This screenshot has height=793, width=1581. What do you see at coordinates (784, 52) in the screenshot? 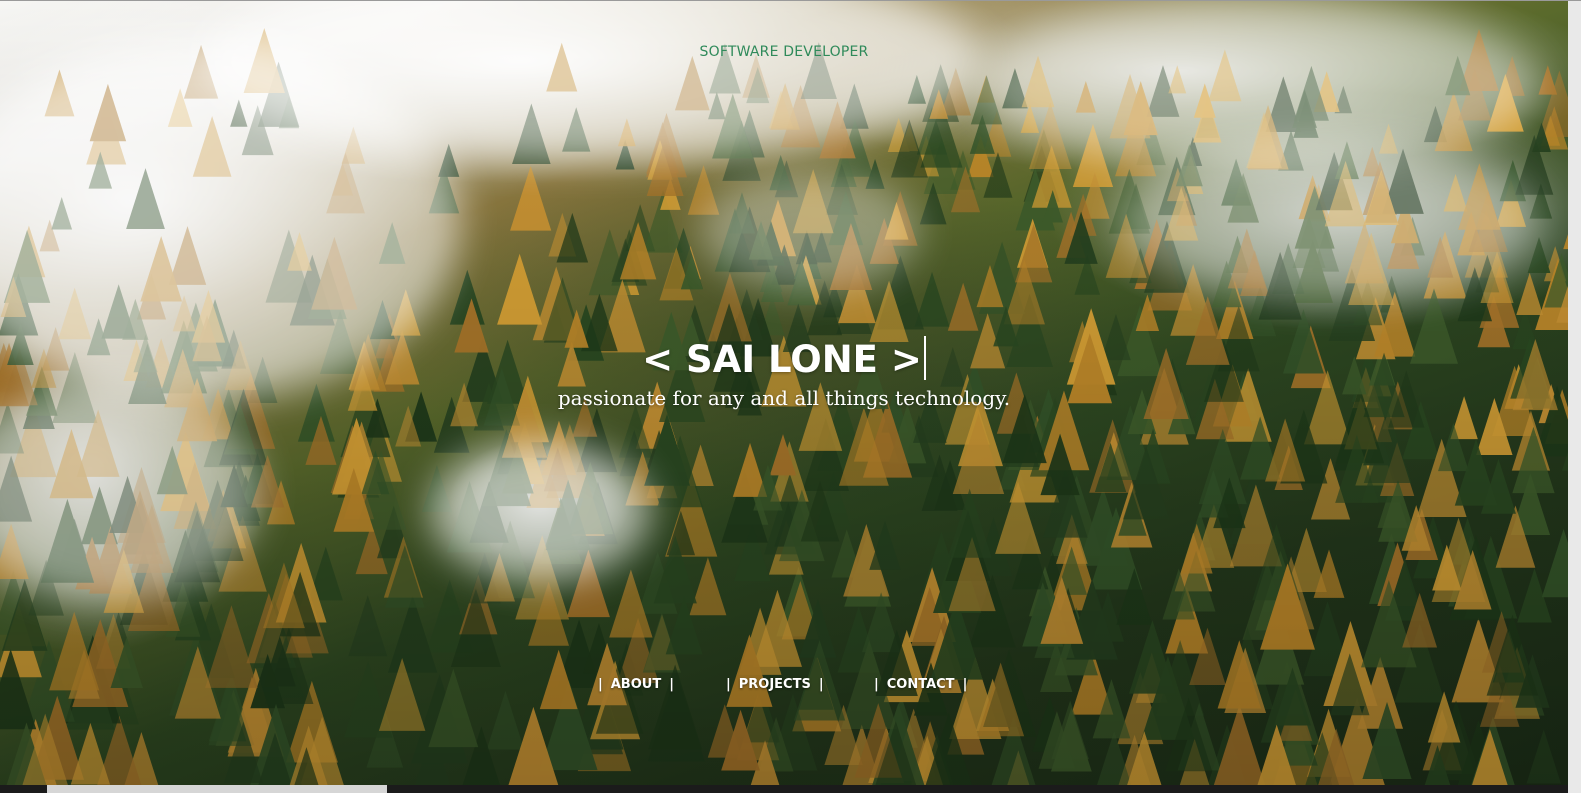
I see `role-label: SOFTWARE DEVELOPER` at bounding box center [784, 52].